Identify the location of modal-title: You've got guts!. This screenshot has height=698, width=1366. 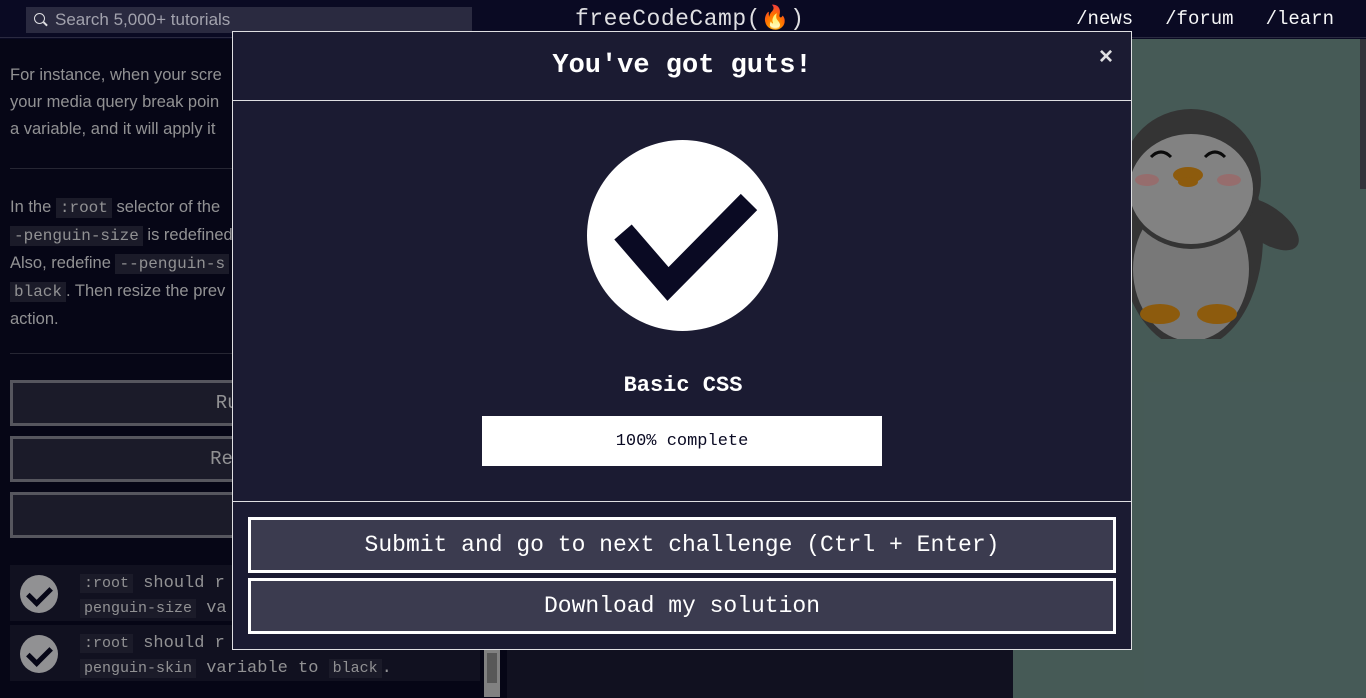
(682, 66).